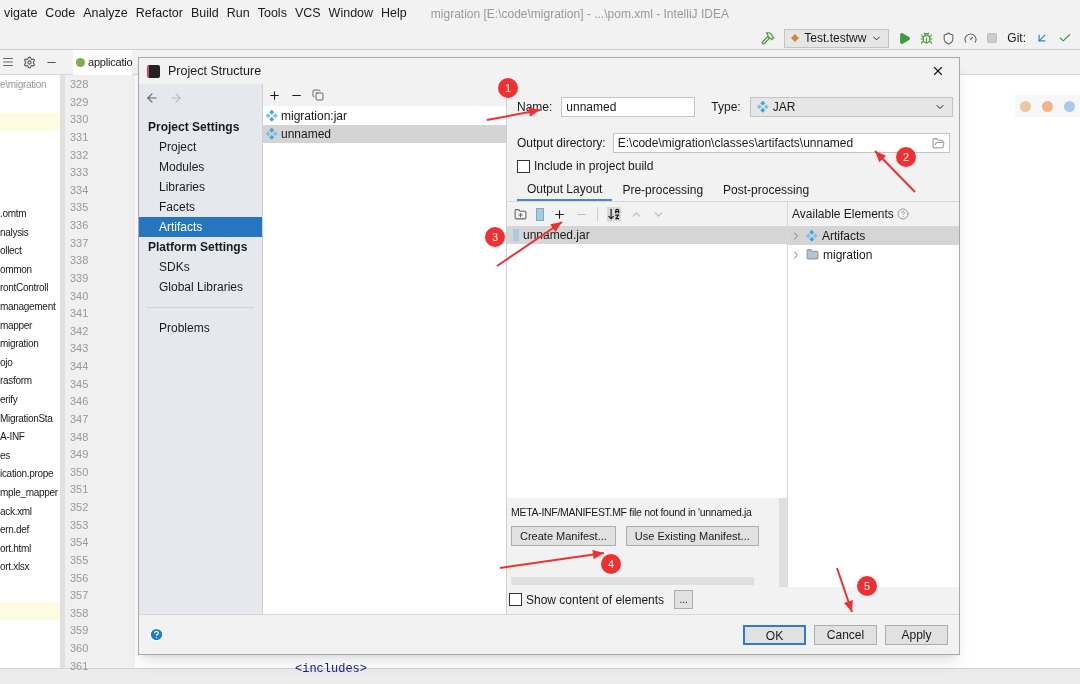 The width and height of the screenshot is (1080, 684). I want to click on name-field: unnamed, so click(628, 107).